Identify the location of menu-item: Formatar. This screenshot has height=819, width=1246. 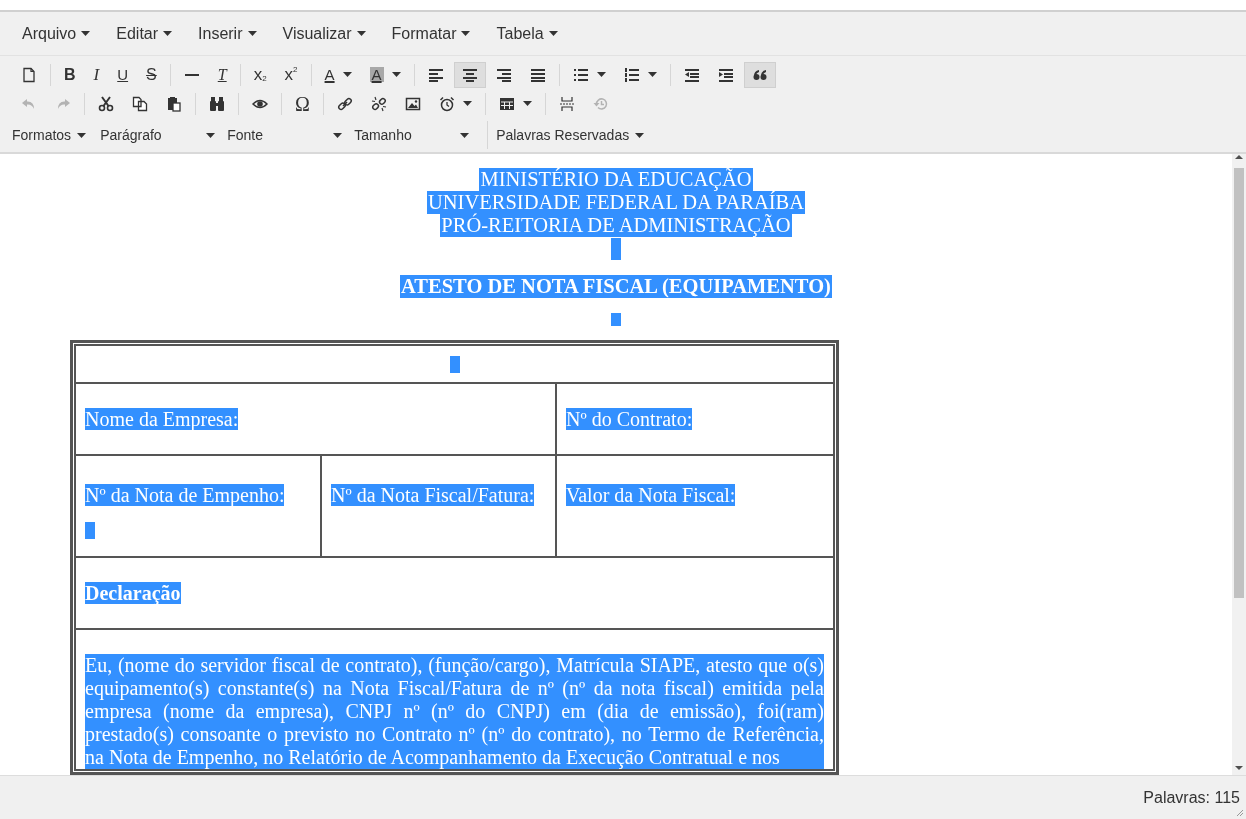
(431, 33).